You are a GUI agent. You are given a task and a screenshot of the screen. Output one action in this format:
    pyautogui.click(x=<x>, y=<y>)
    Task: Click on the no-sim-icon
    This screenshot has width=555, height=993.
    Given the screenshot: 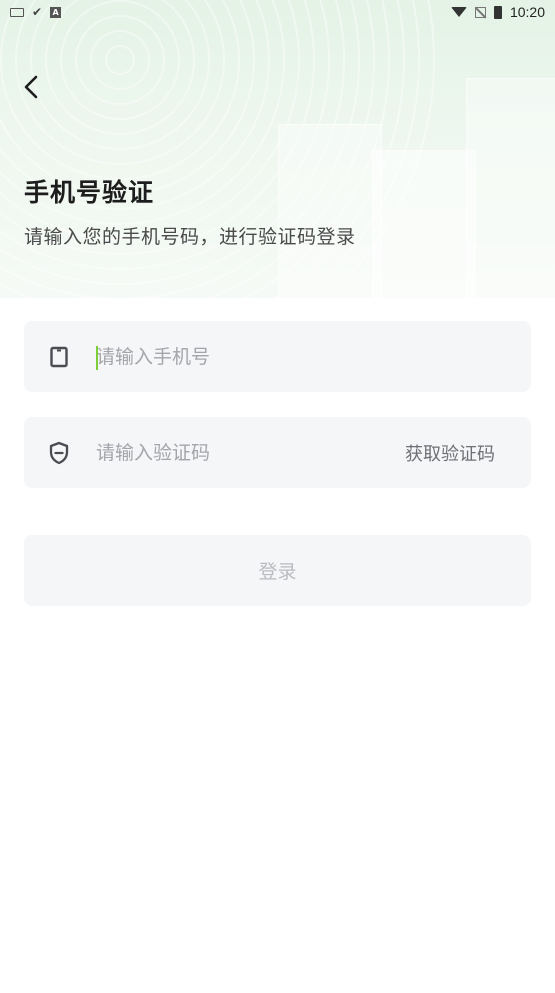 What is the action you would take?
    pyautogui.click(x=480, y=12)
    